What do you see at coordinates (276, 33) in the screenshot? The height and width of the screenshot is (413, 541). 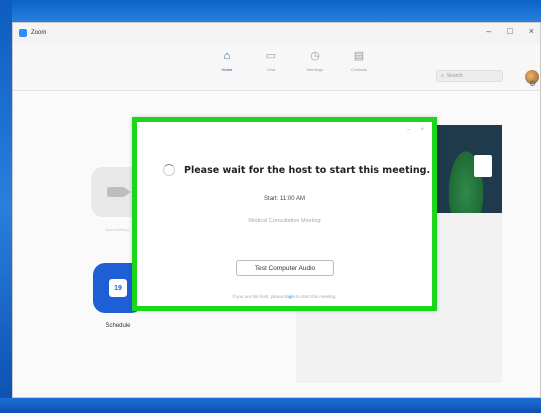 I see `title-bar: Zoom – □ ×` at bounding box center [276, 33].